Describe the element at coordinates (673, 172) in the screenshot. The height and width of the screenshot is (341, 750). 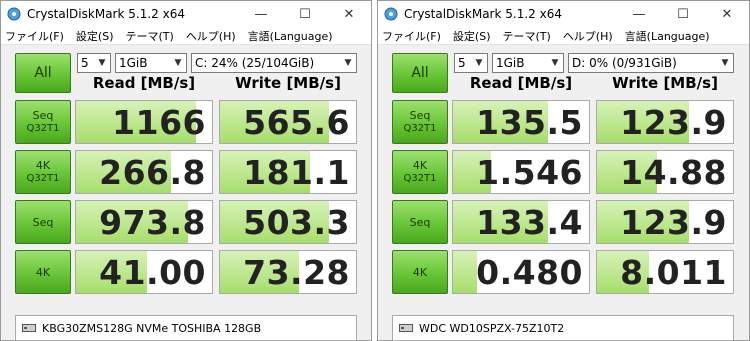
I see `write-value: 14.88` at that location.